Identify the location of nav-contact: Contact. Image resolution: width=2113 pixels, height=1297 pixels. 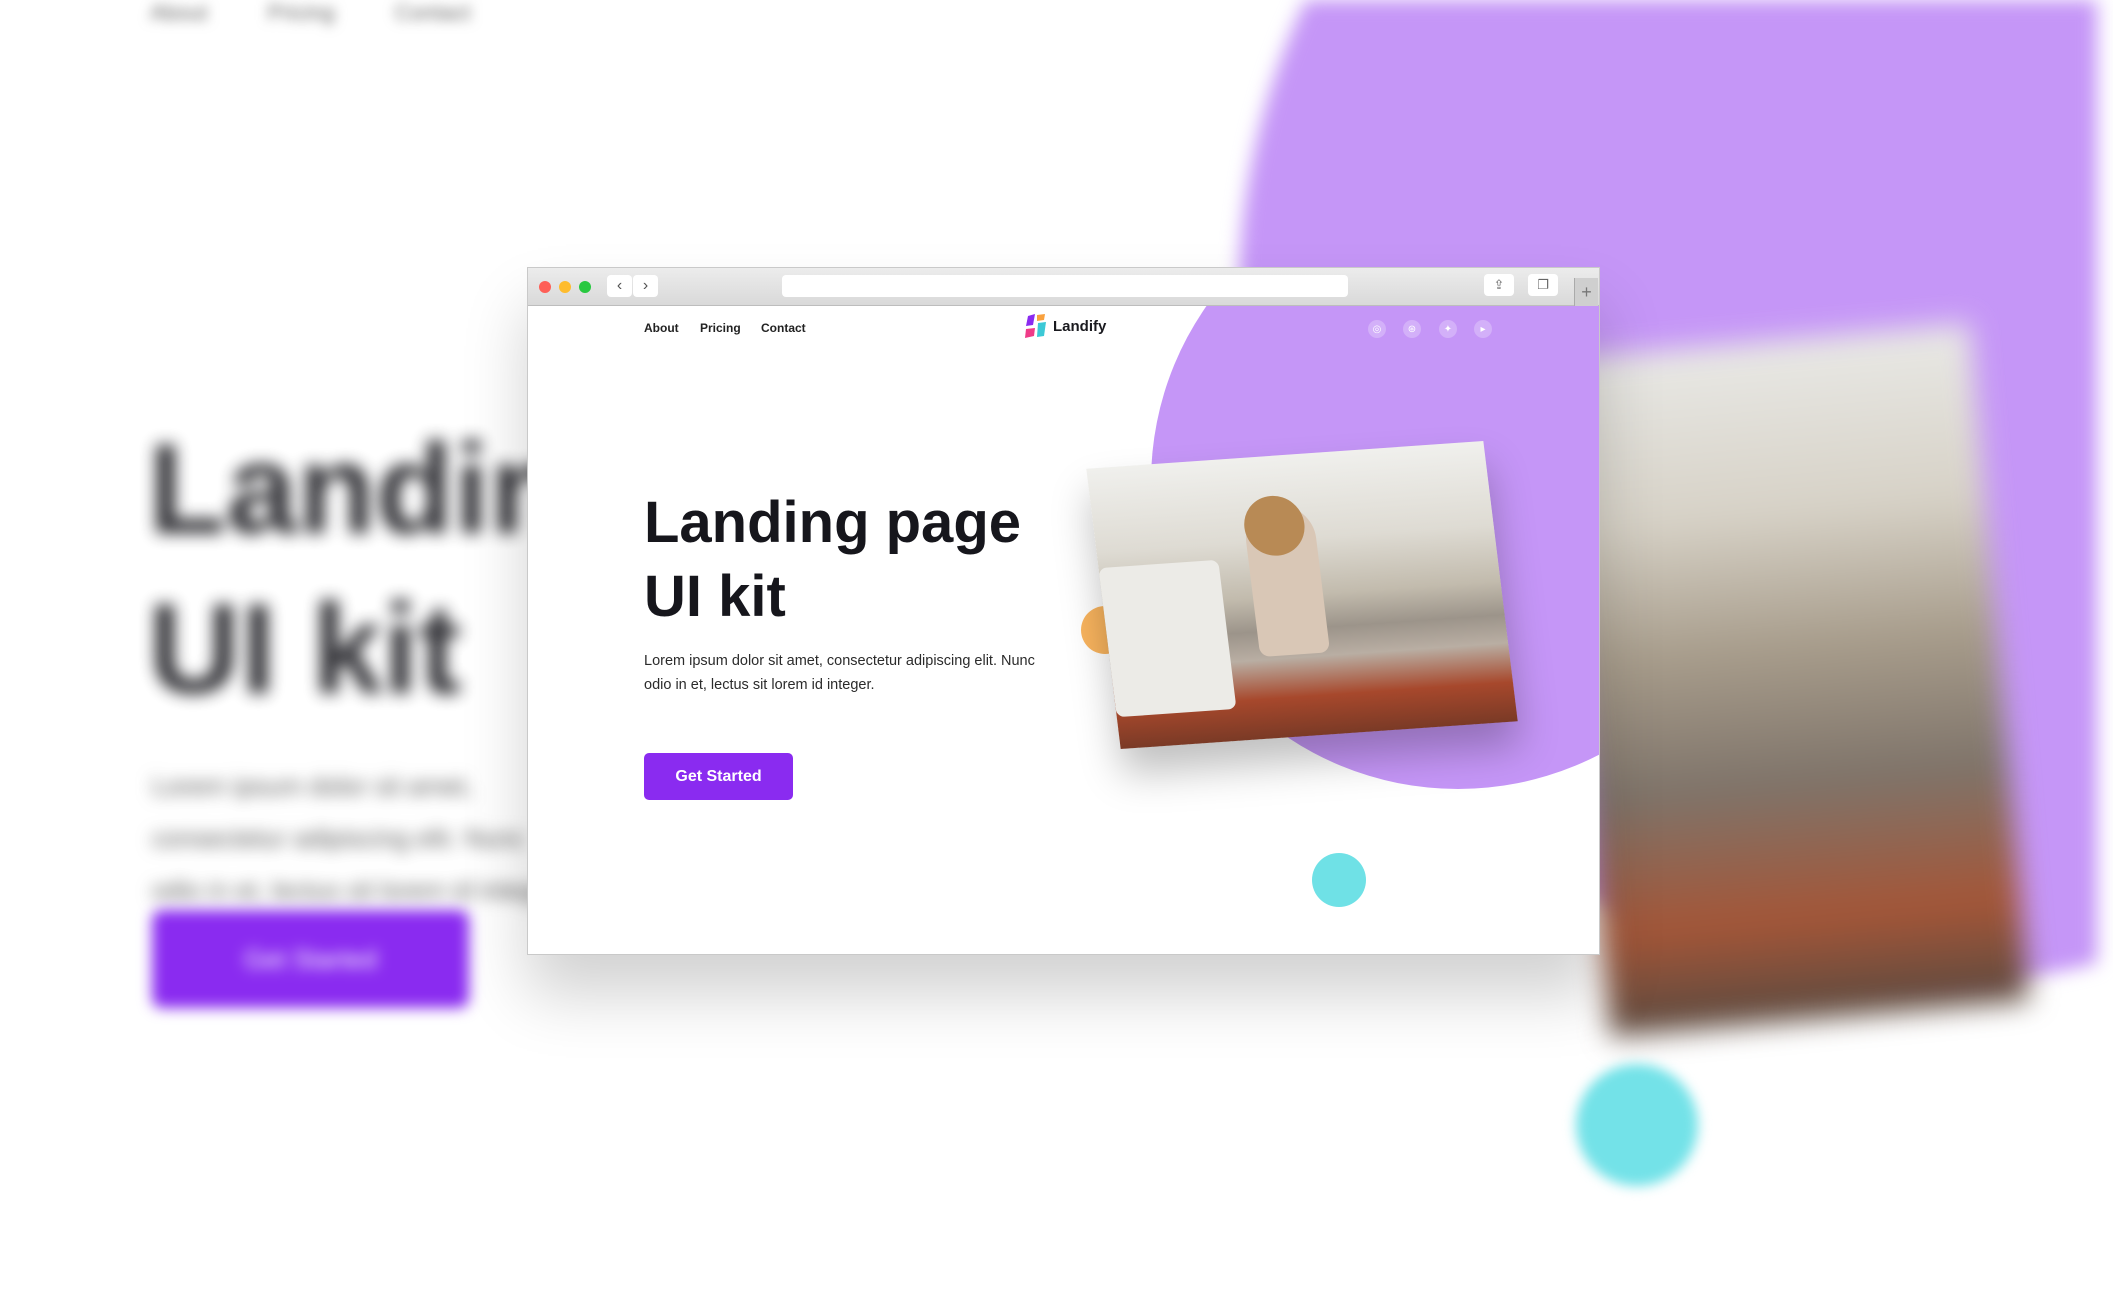
(783, 328).